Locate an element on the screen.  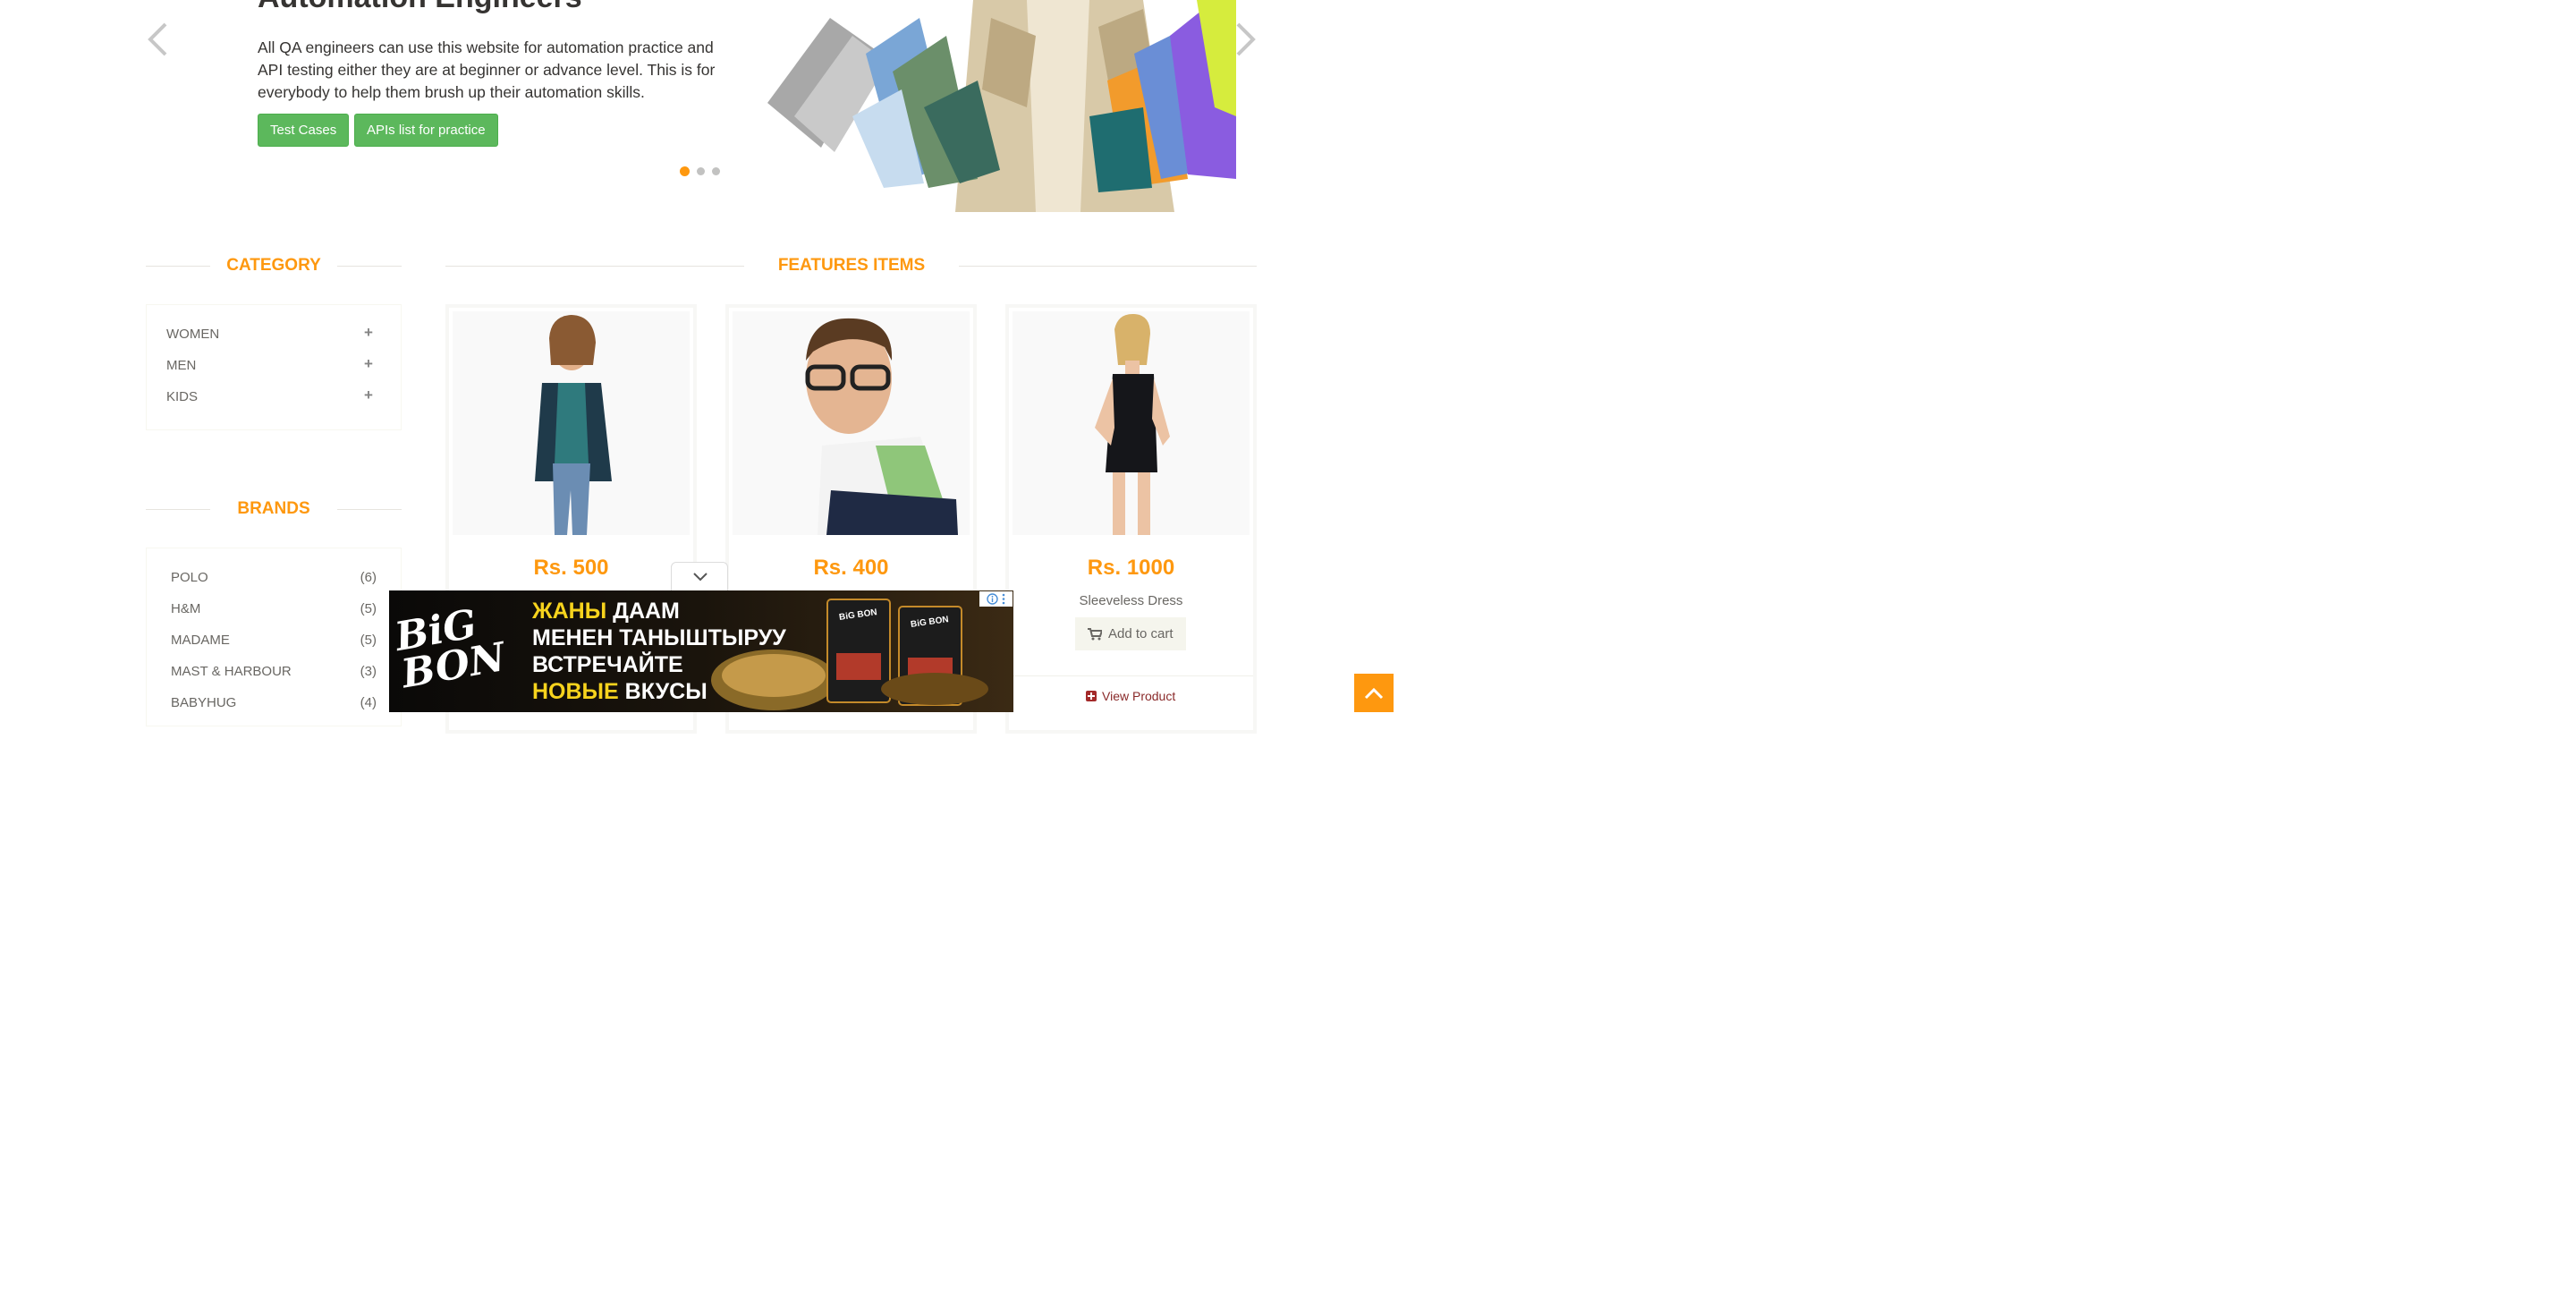
brand-item-polo: POLO is located at coordinates (189, 577).